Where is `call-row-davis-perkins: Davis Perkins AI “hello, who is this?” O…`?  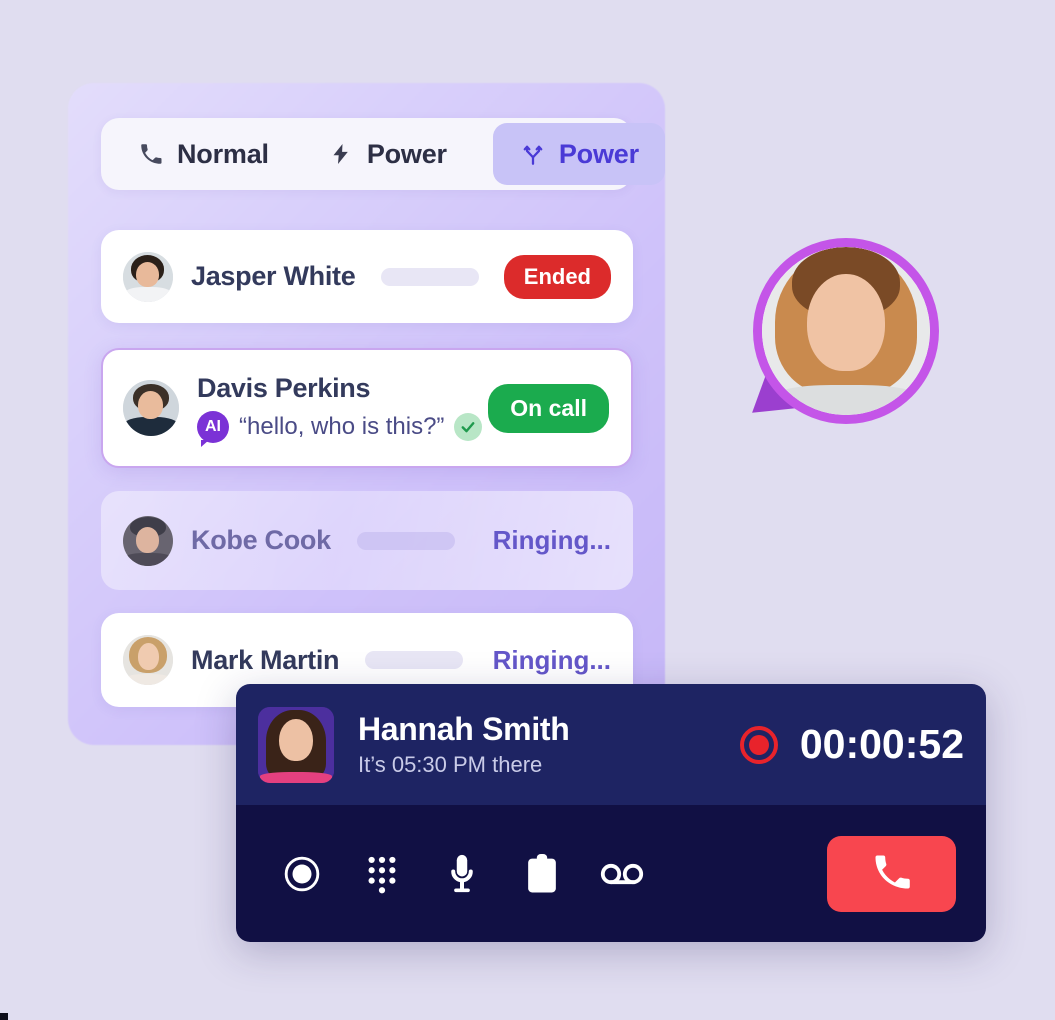 call-row-davis-perkins: Davis Perkins AI “hello, who is this?” O… is located at coordinates (367, 408).